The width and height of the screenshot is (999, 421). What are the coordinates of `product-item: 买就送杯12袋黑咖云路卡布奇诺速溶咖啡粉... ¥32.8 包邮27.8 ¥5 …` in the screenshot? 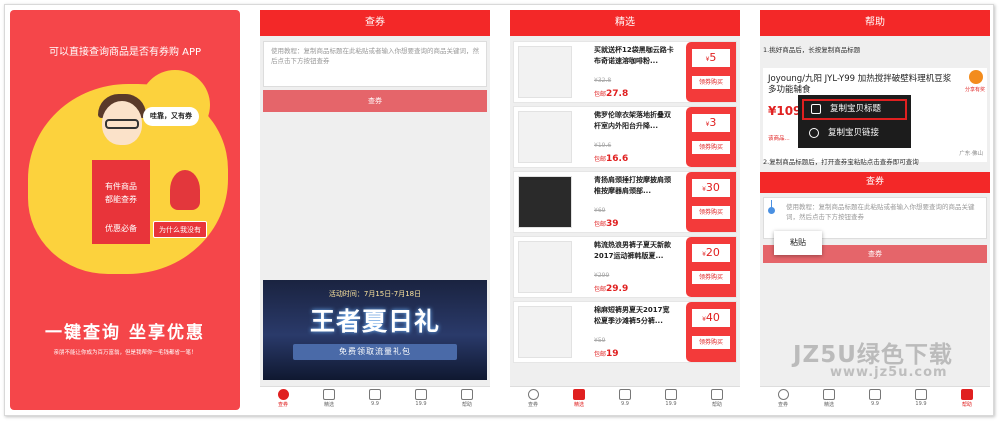 It's located at (625, 72).